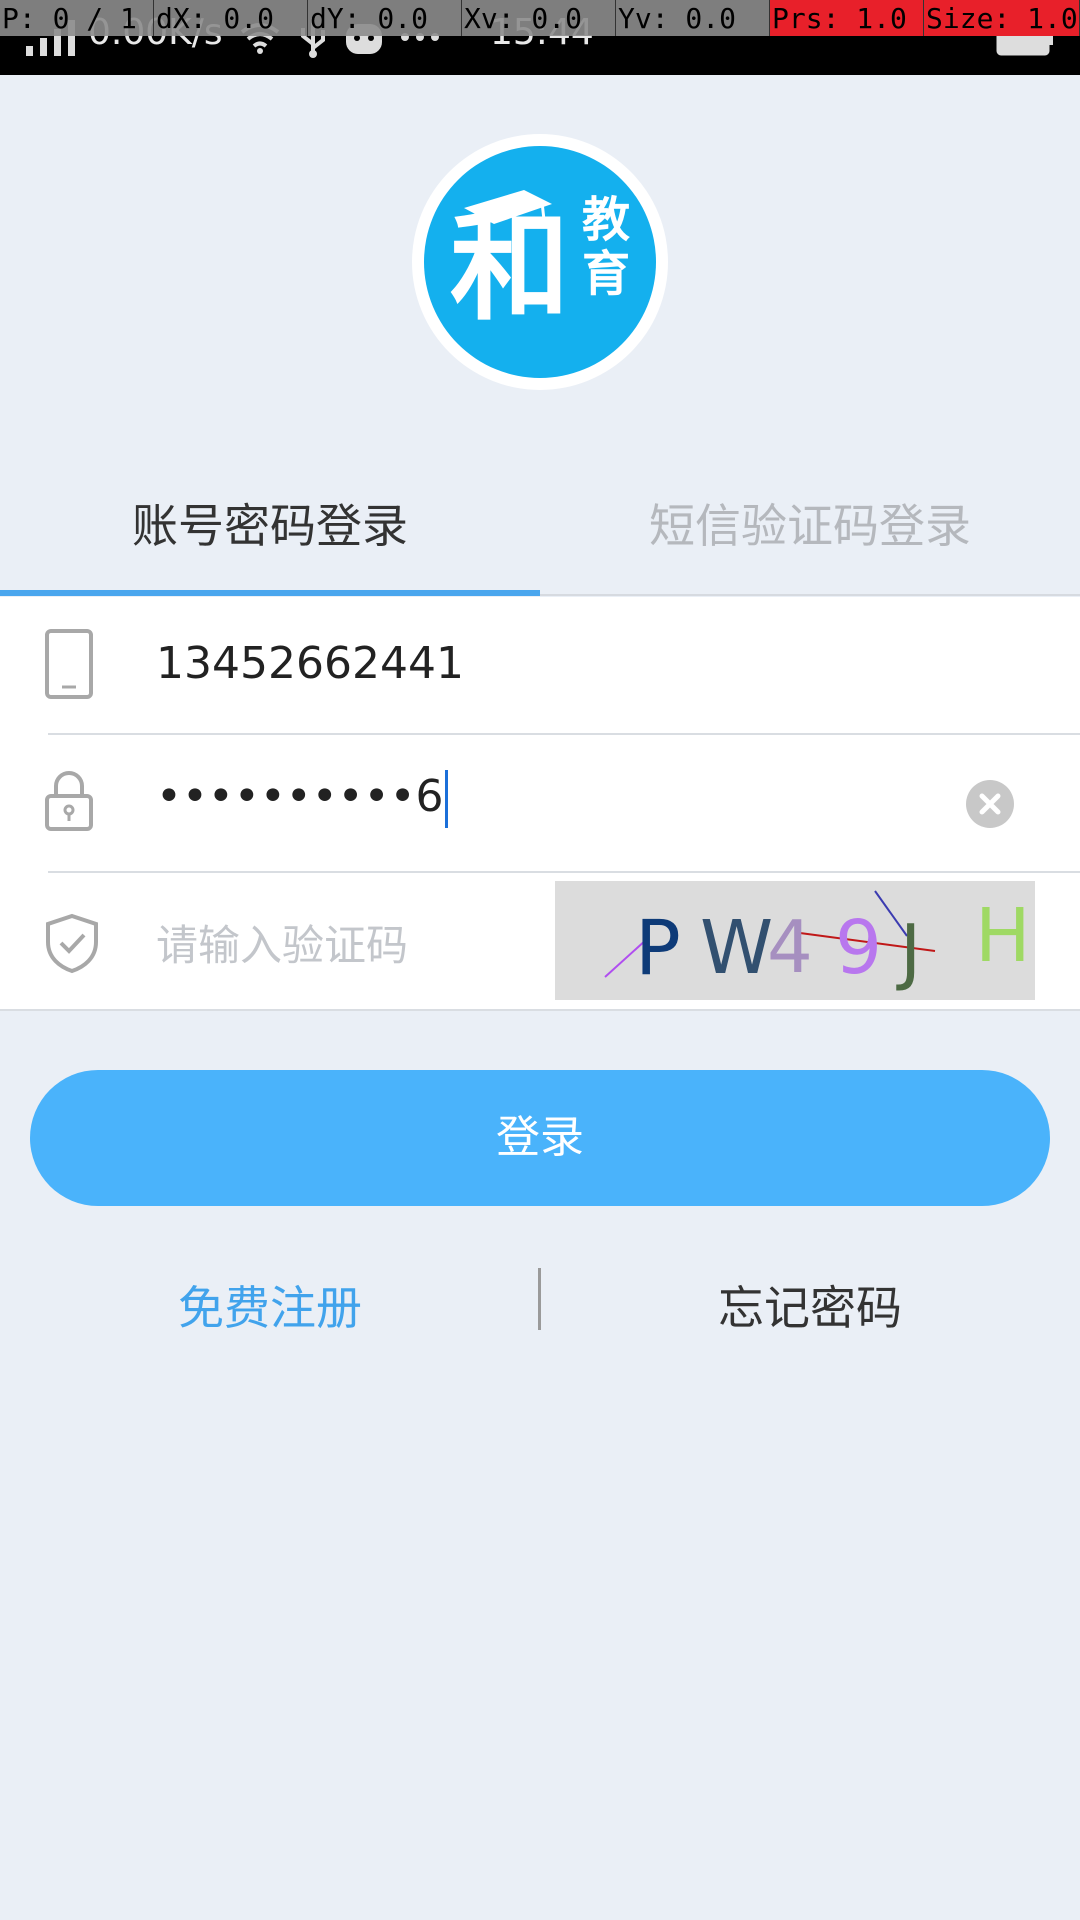  I want to click on debug-dy: dY: 0.0, so click(385, 18).